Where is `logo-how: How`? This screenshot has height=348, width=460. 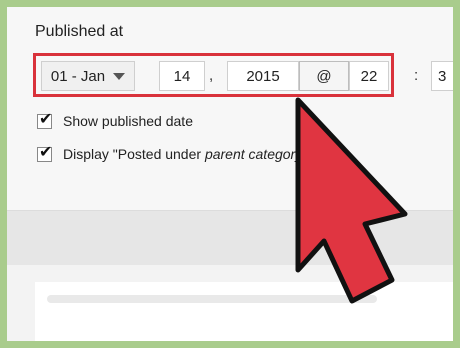
logo-how: How is located at coordinates (432, 335).